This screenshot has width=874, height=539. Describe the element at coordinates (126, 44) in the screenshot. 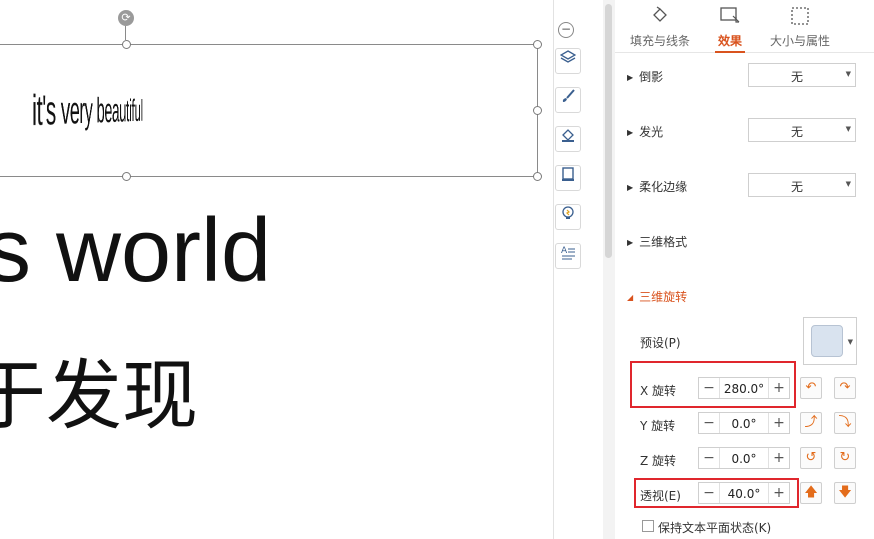

I see `resize-handle-top` at that location.